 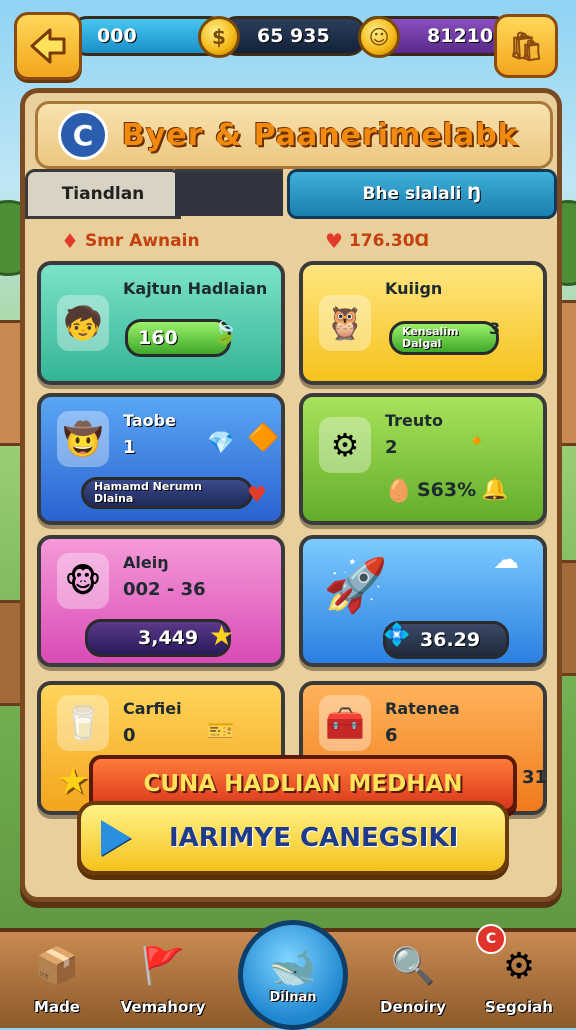 I want to click on promo-ribbon-text: CUNA HADLIAN MEDHAN, so click(x=303, y=784).